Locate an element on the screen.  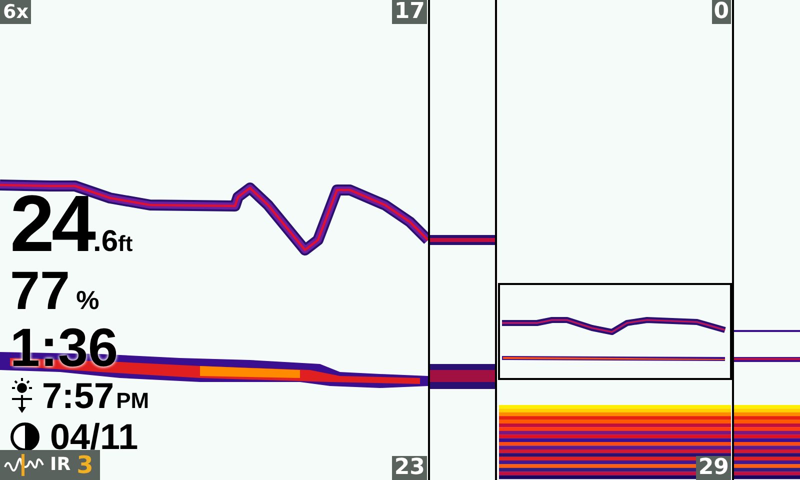
zoom-label: 6x is located at coordinates (16, 12).